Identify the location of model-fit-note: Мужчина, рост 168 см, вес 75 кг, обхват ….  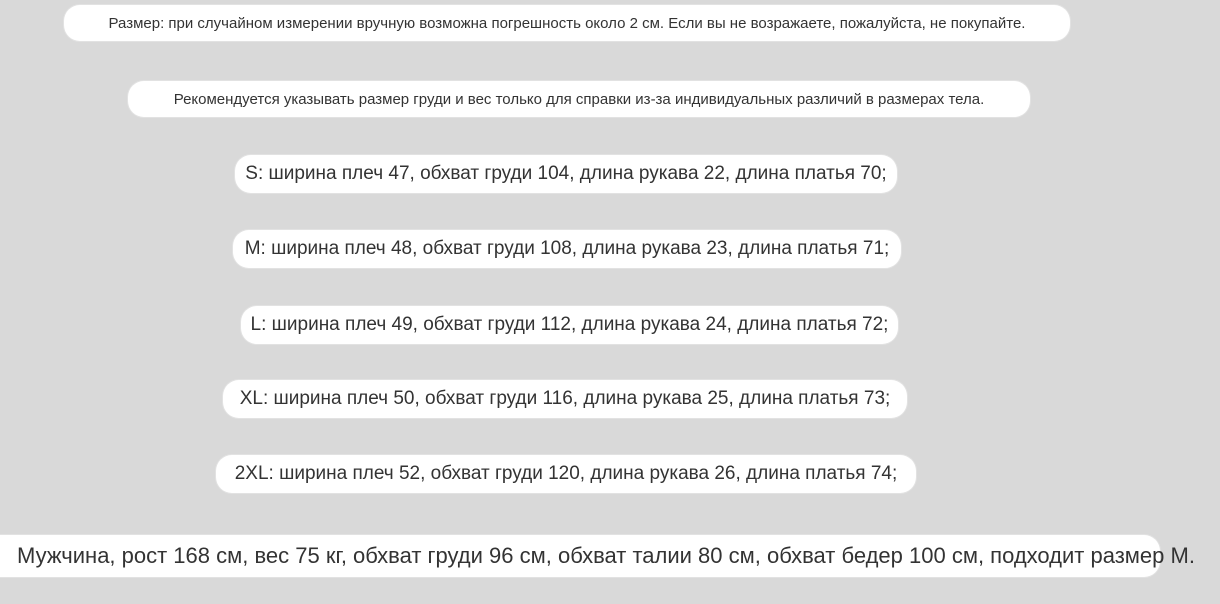
(597, 556).